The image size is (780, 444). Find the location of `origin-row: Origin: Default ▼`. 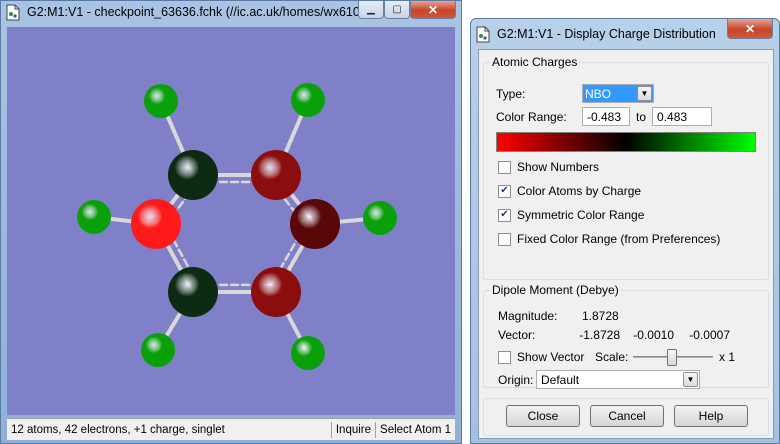

origin-row: Origin: Default ▼ is located at coordinates (599, 379).